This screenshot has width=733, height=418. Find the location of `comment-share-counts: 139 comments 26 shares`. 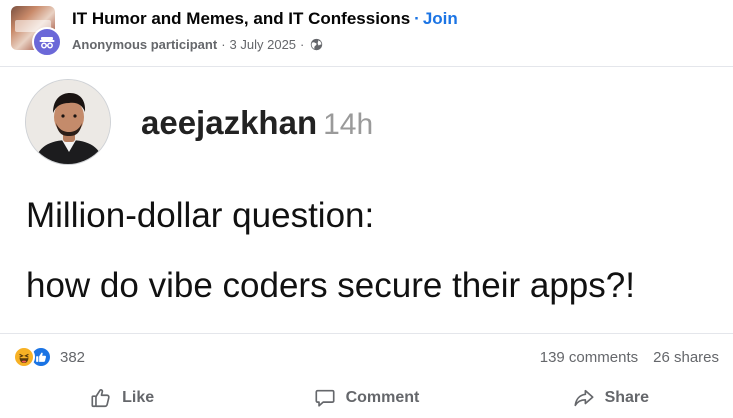

comment-share-counts: 139 comments 26 shares is located at coordinates (629, 357).